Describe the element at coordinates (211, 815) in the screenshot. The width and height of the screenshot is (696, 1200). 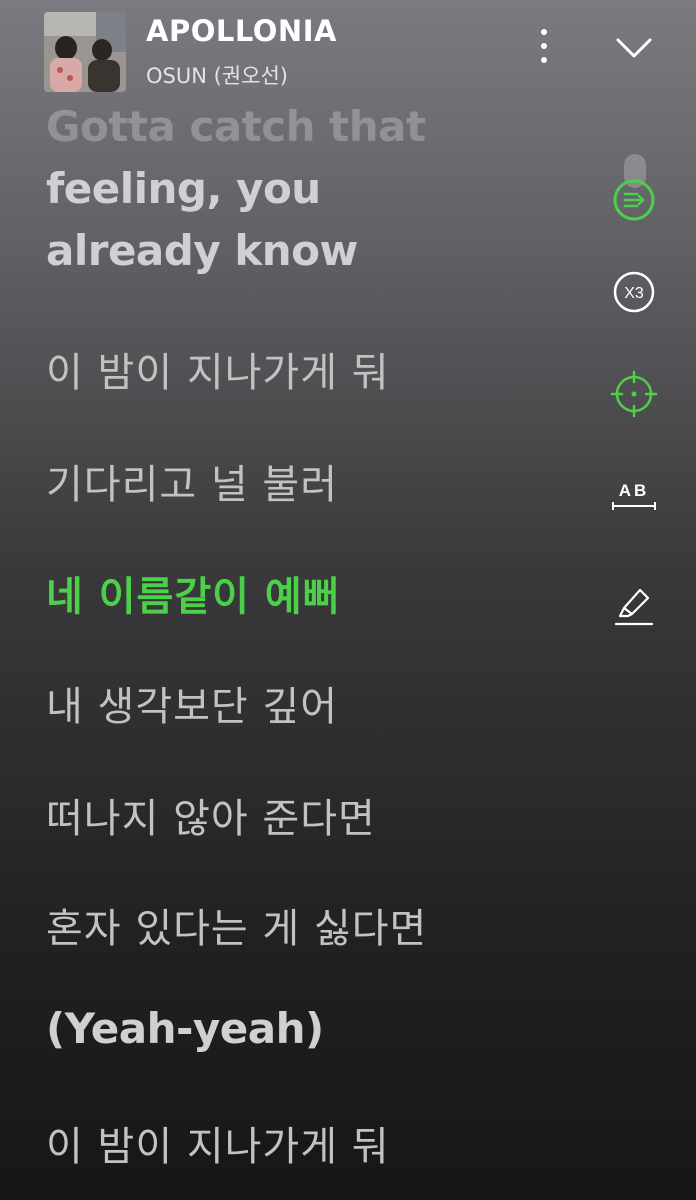
I see `lyric-line: 떠나지 않아 준다면` at that location.